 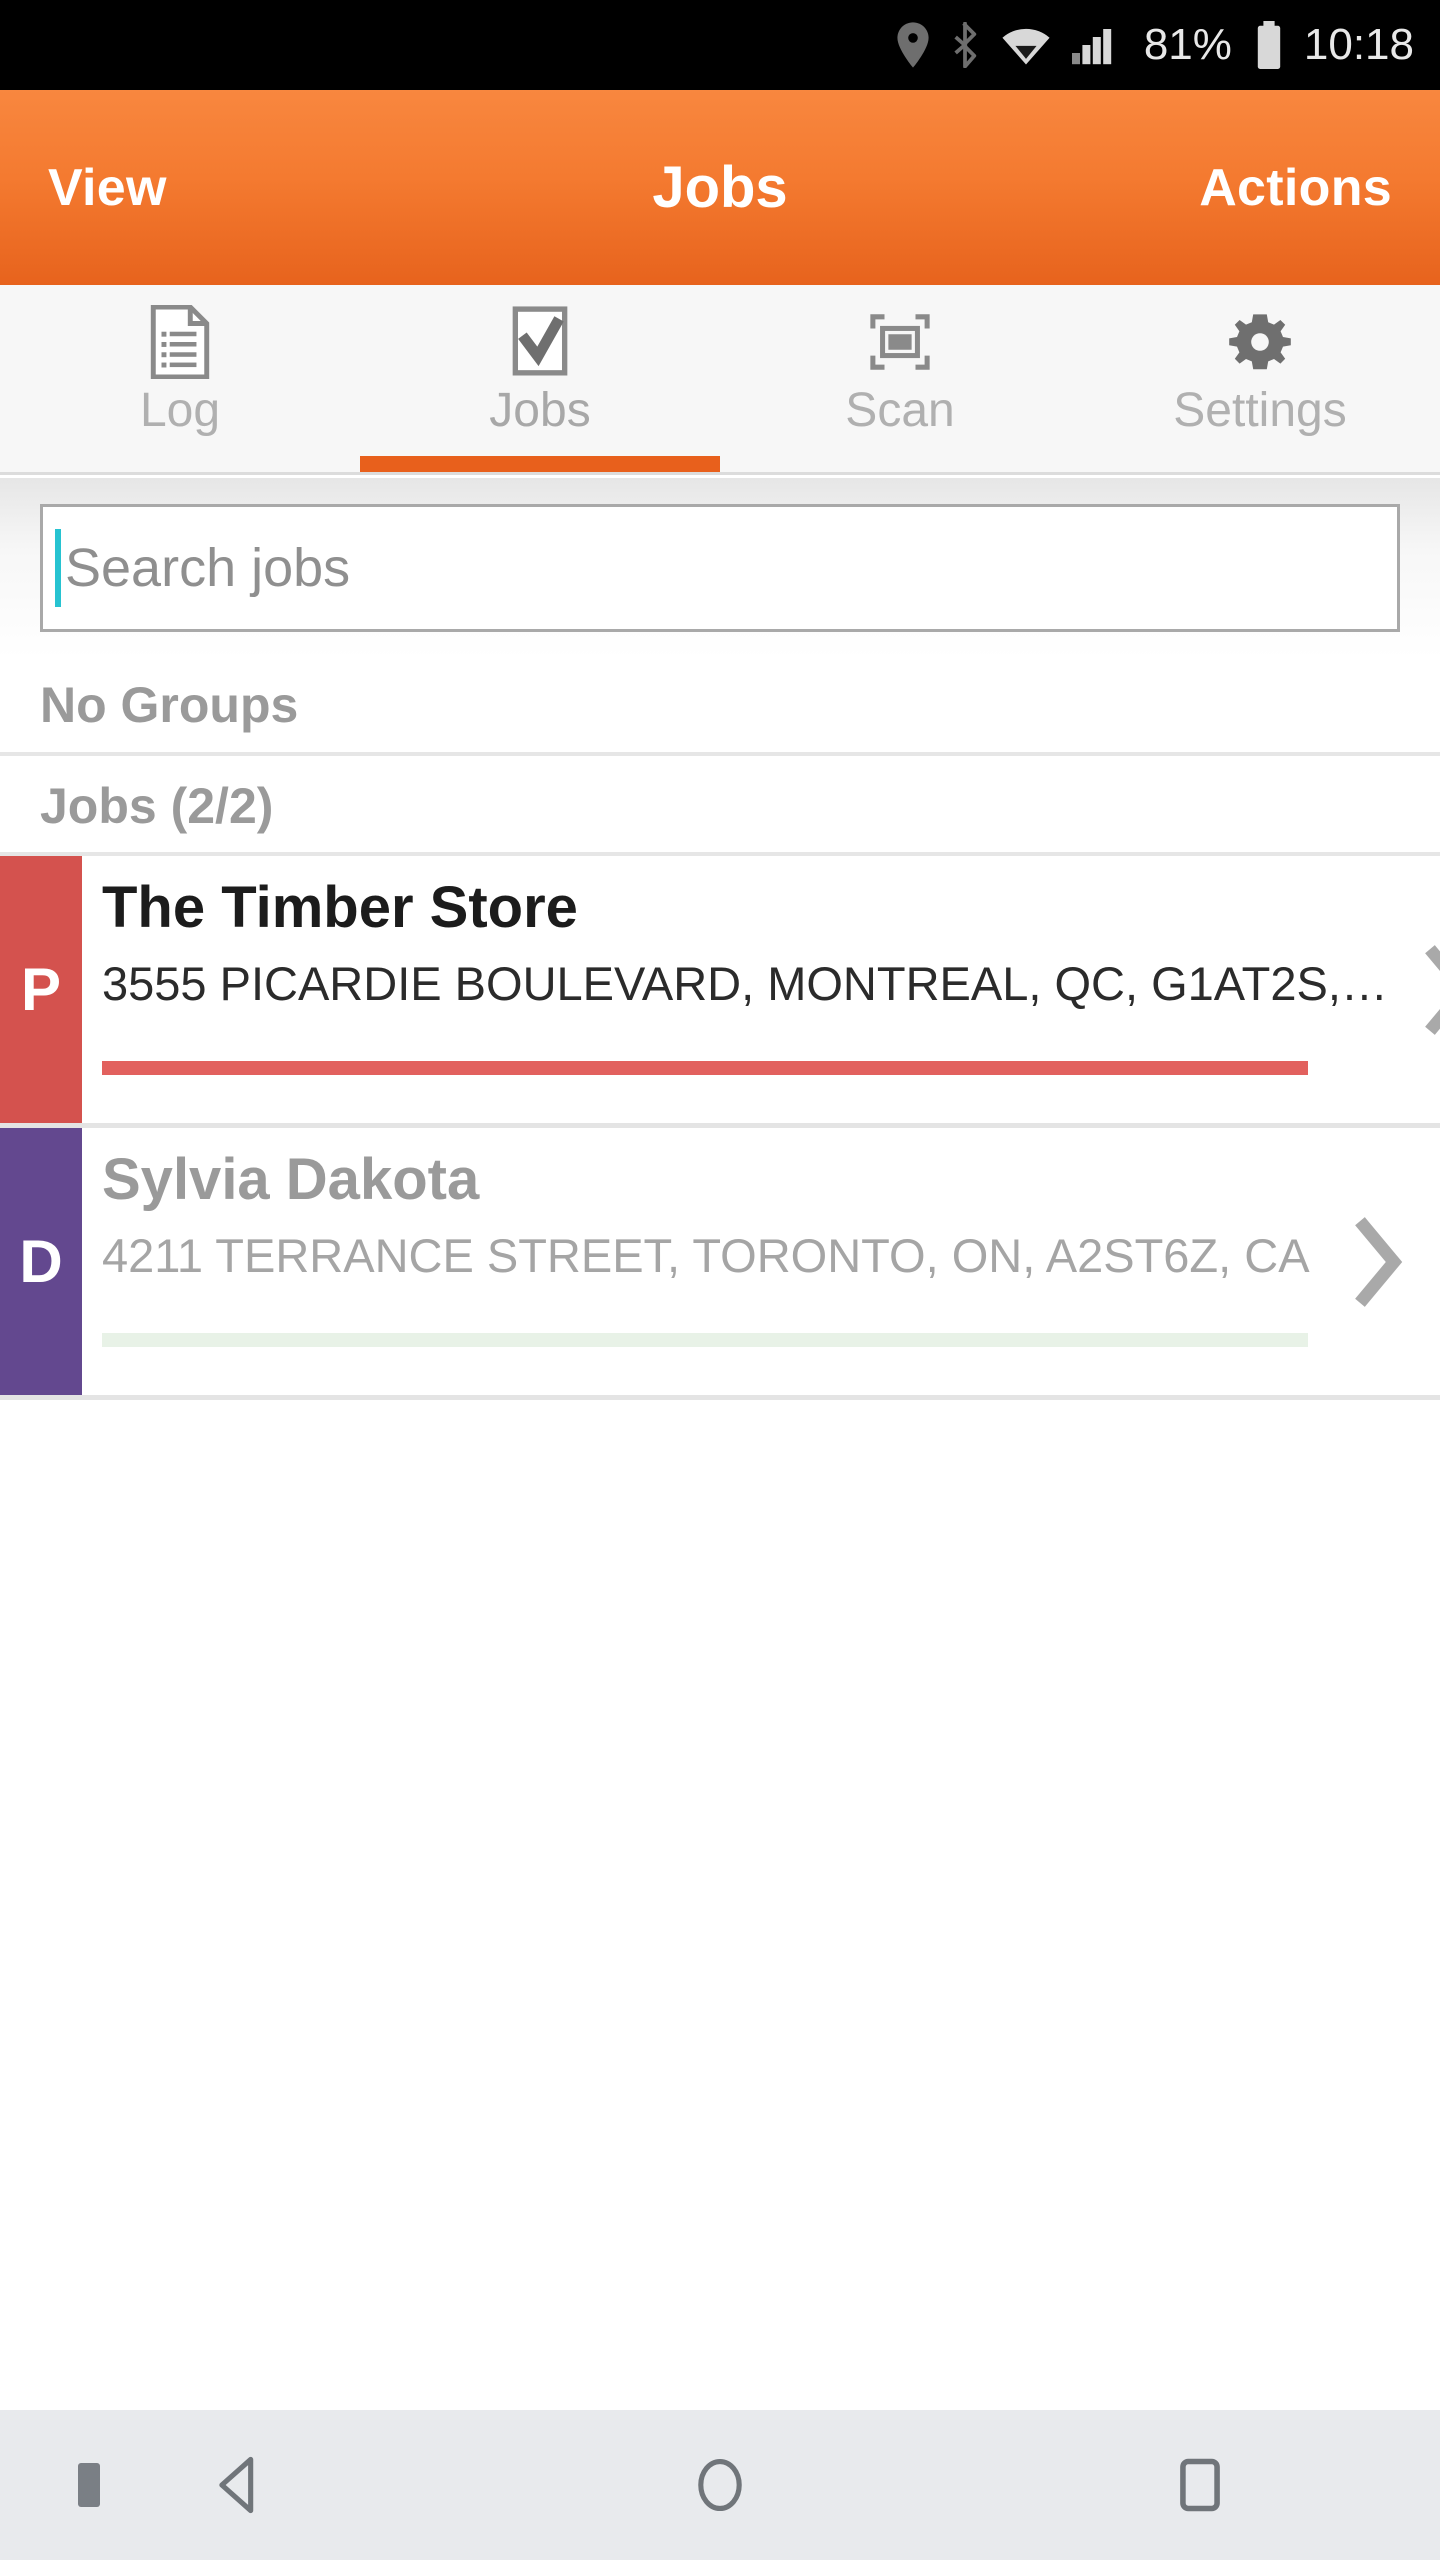 I want to click on wifi-icon, so click(x=1026, y=46).